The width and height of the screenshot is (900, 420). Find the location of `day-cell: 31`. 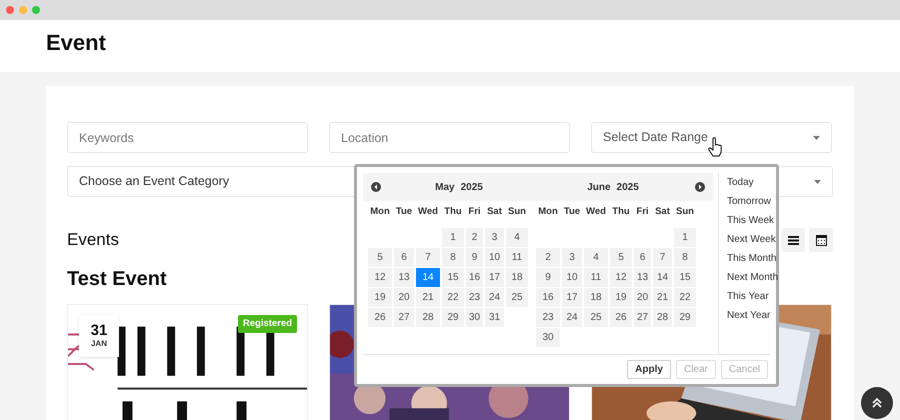

day-cell: 31 is located at coordinates (494, 317).